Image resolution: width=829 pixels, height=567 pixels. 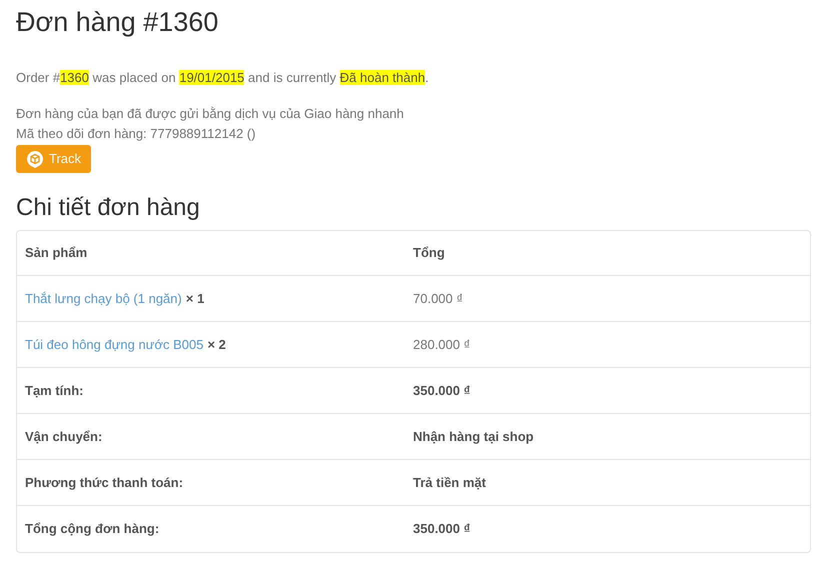 I want to click on tracking-code: Mã theo dõi đơn hàng: 7779889112142 (), so click(x=136, y=134).